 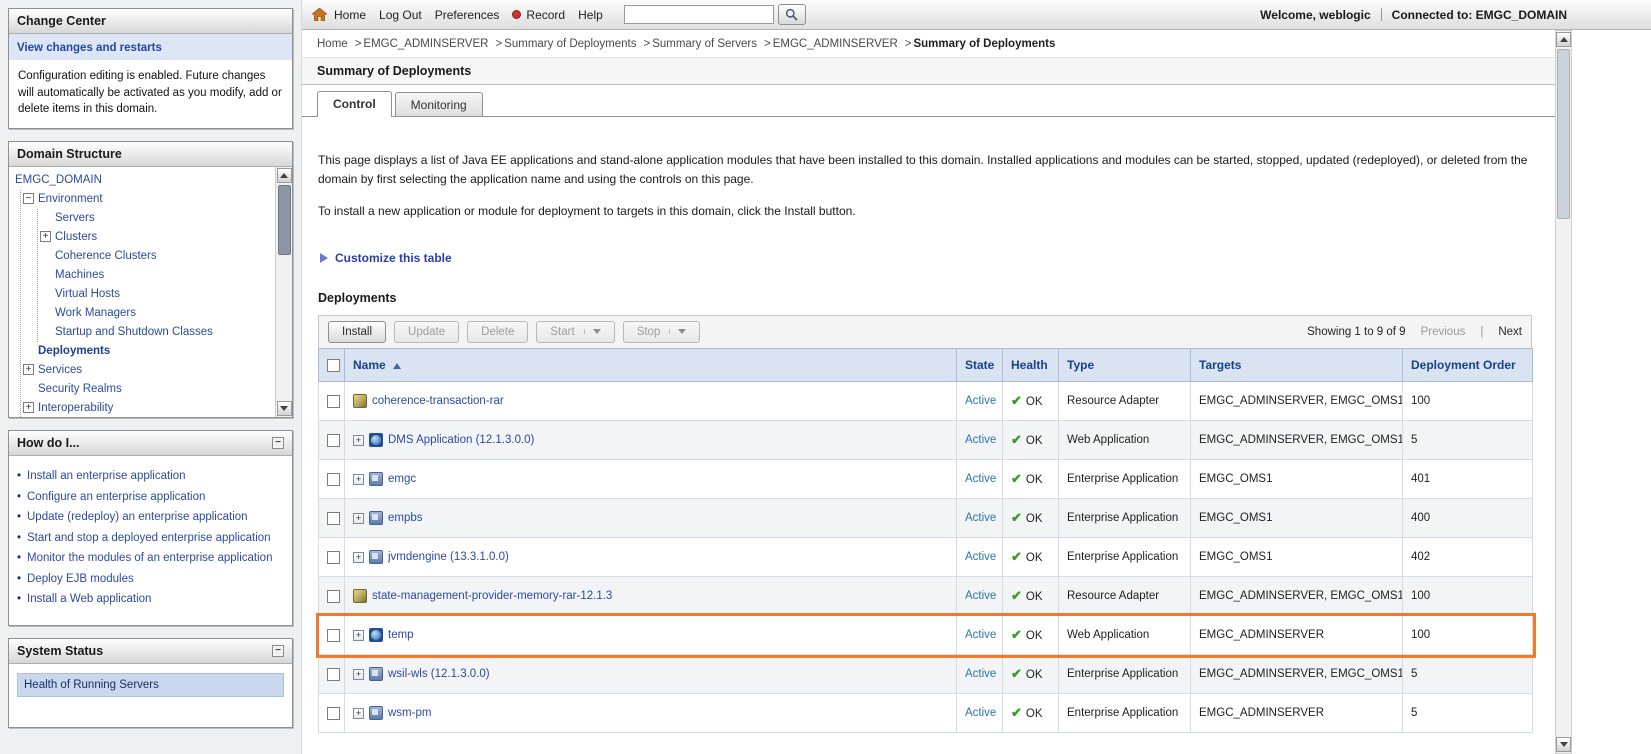 I want to click on breadcrumb-item-summary-deployments: Summary of Deployments, so click(x=570, y=44).